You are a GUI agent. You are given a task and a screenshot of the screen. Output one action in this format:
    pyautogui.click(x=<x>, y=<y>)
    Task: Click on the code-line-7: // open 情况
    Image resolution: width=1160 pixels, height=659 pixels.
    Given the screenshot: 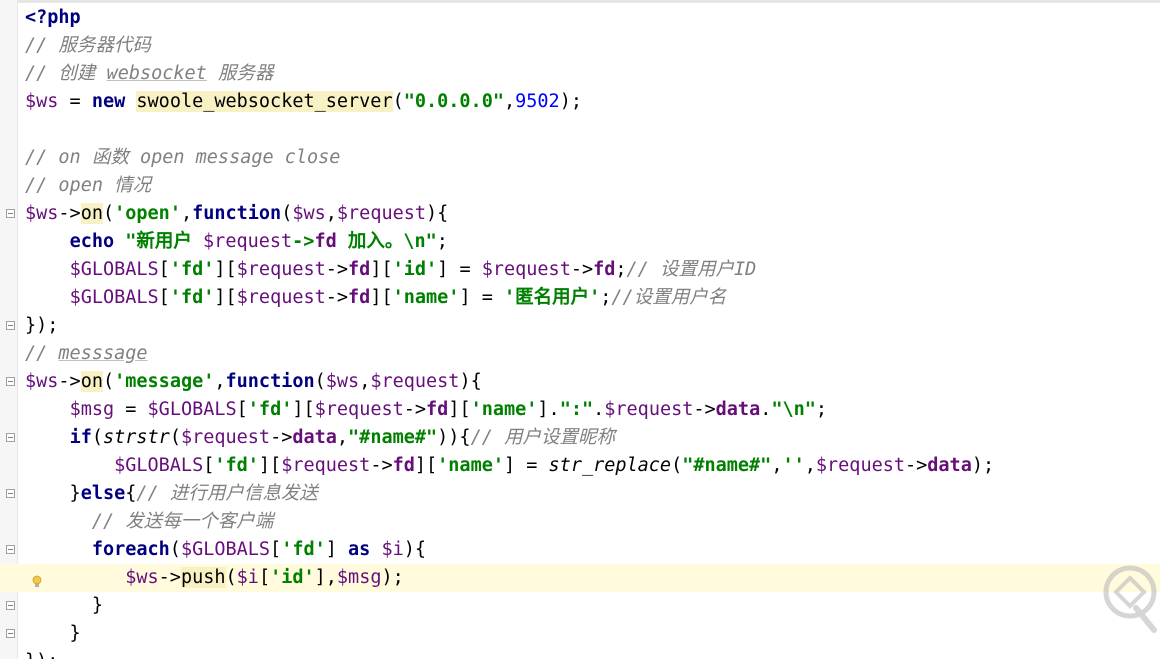 What is the action you would take?
    pyautogui.click(x=580, y=186)
    